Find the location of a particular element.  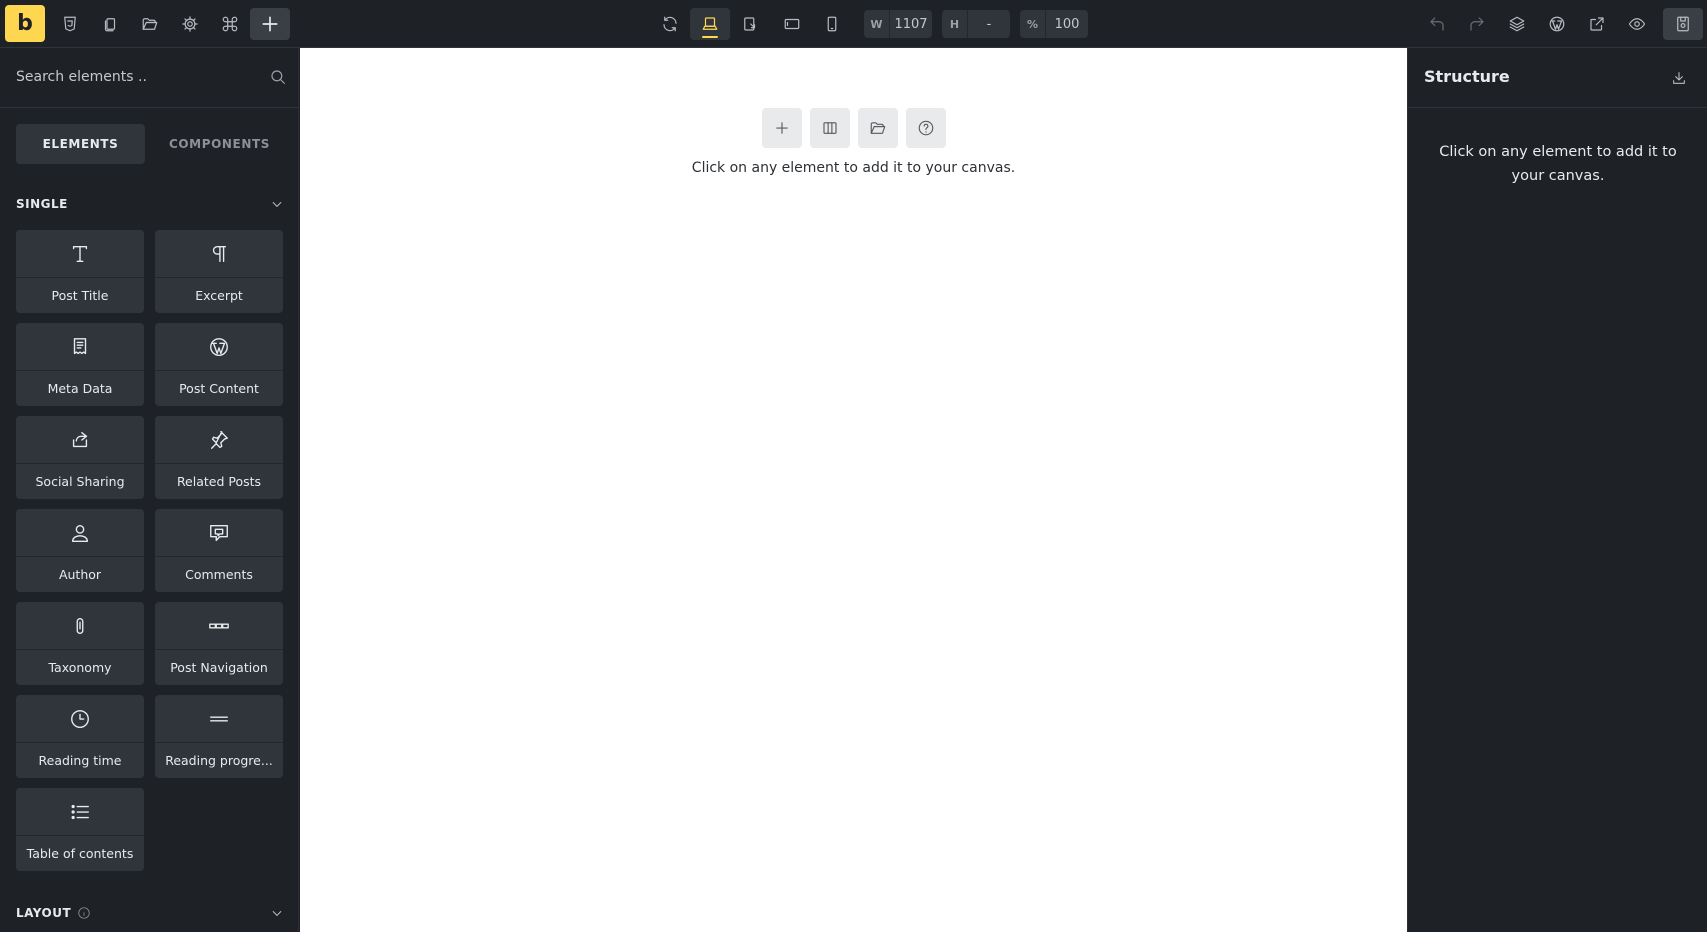

pages-icon is located at coordinates (110, 25).